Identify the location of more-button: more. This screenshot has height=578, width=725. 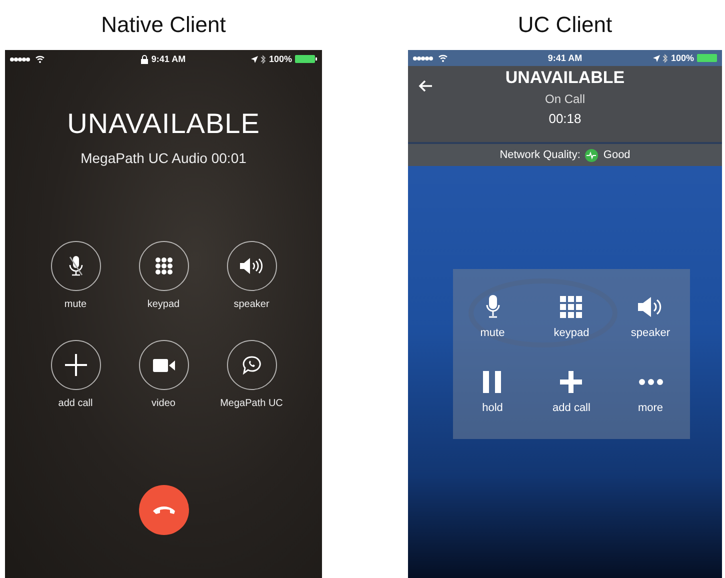
(651, 392).